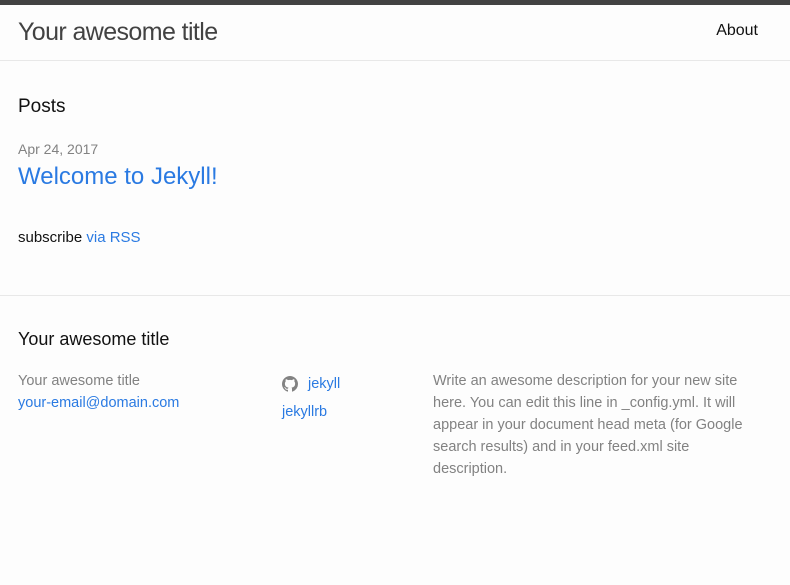  What do you see at coordinates (50, 237) in the screenshot?
I see `subscribe-prefix: subscribe` at bounding box center [50, 237].